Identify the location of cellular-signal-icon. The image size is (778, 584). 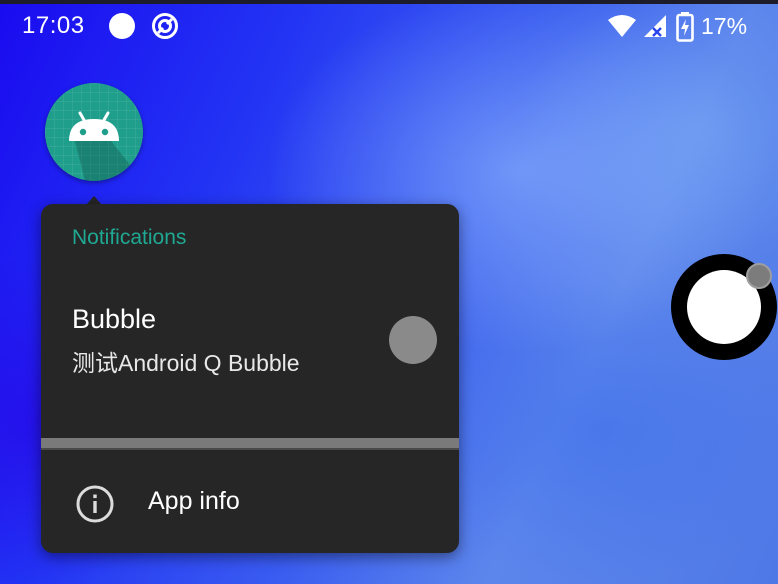
(655, 26).